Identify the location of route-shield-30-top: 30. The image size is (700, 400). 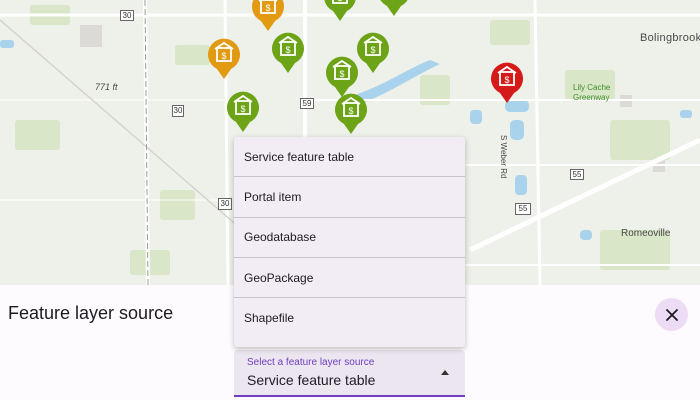
(127, 15).